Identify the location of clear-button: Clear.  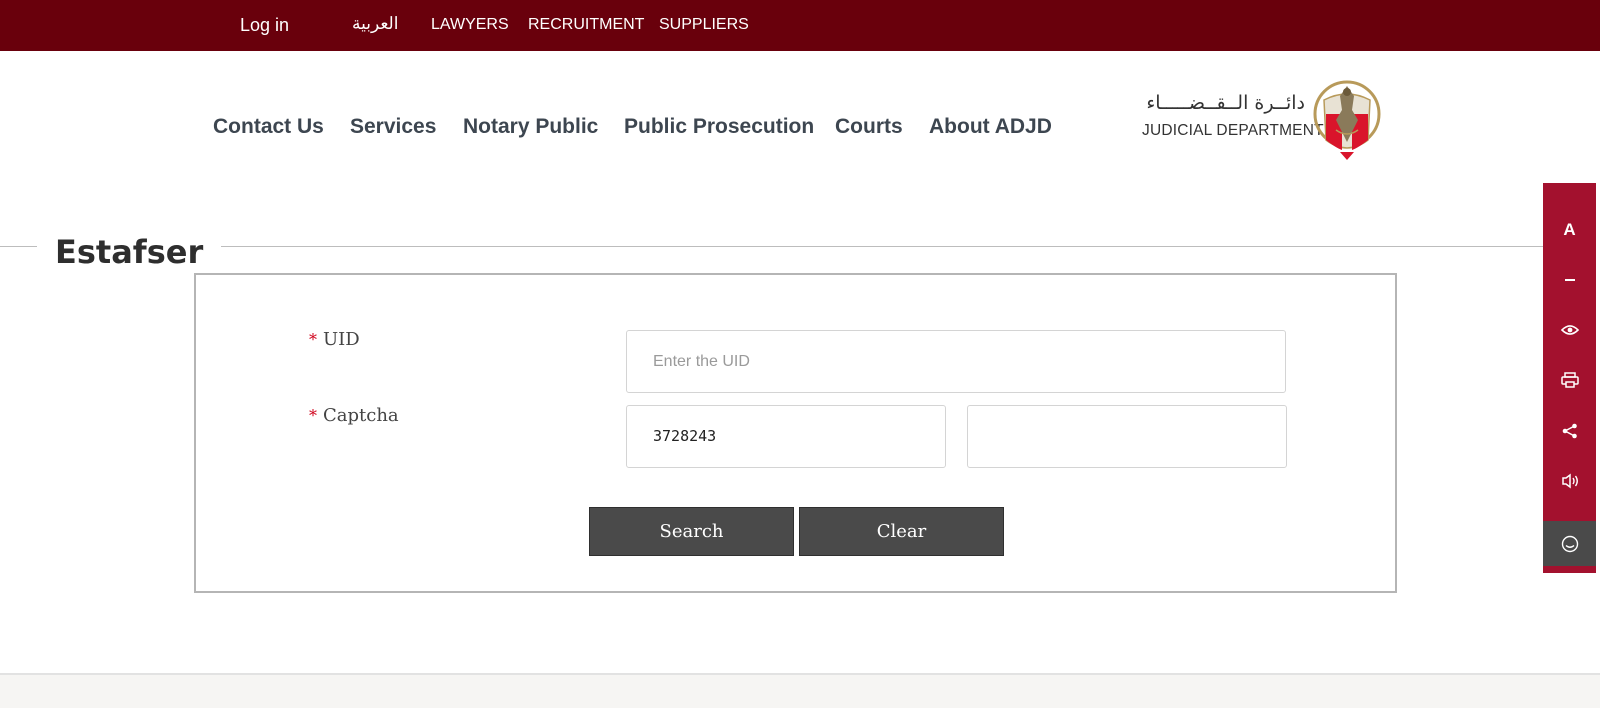
(901, 531).